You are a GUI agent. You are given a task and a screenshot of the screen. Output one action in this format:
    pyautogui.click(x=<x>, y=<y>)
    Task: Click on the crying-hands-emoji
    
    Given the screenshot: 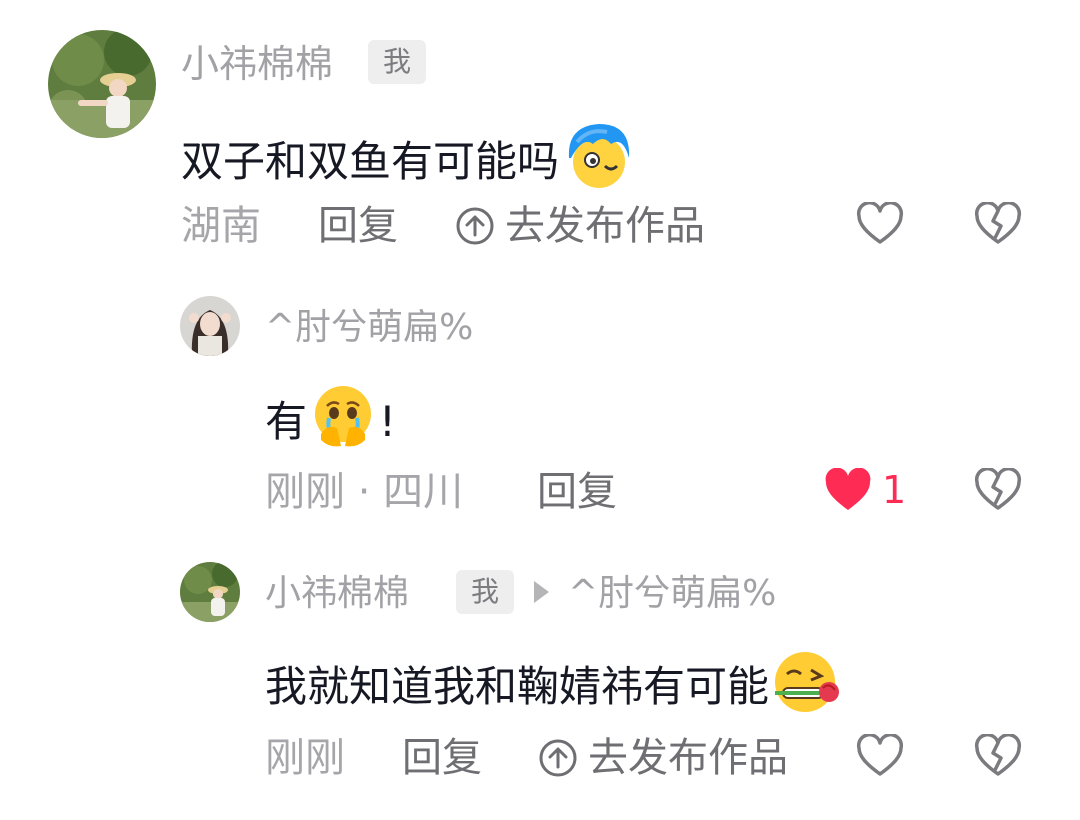 What is the action you would take?
    pyautogui.click(x=343, y=421)
    